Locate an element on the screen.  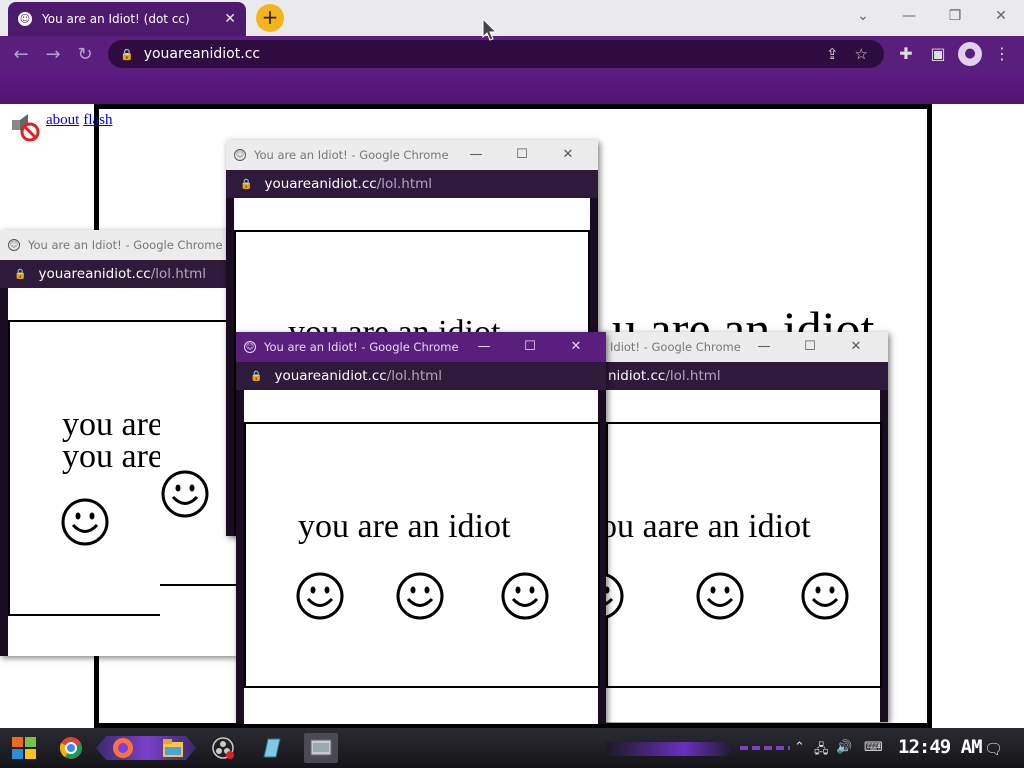
tab-close-icon: ✕ is located at coordinates (230, 19).